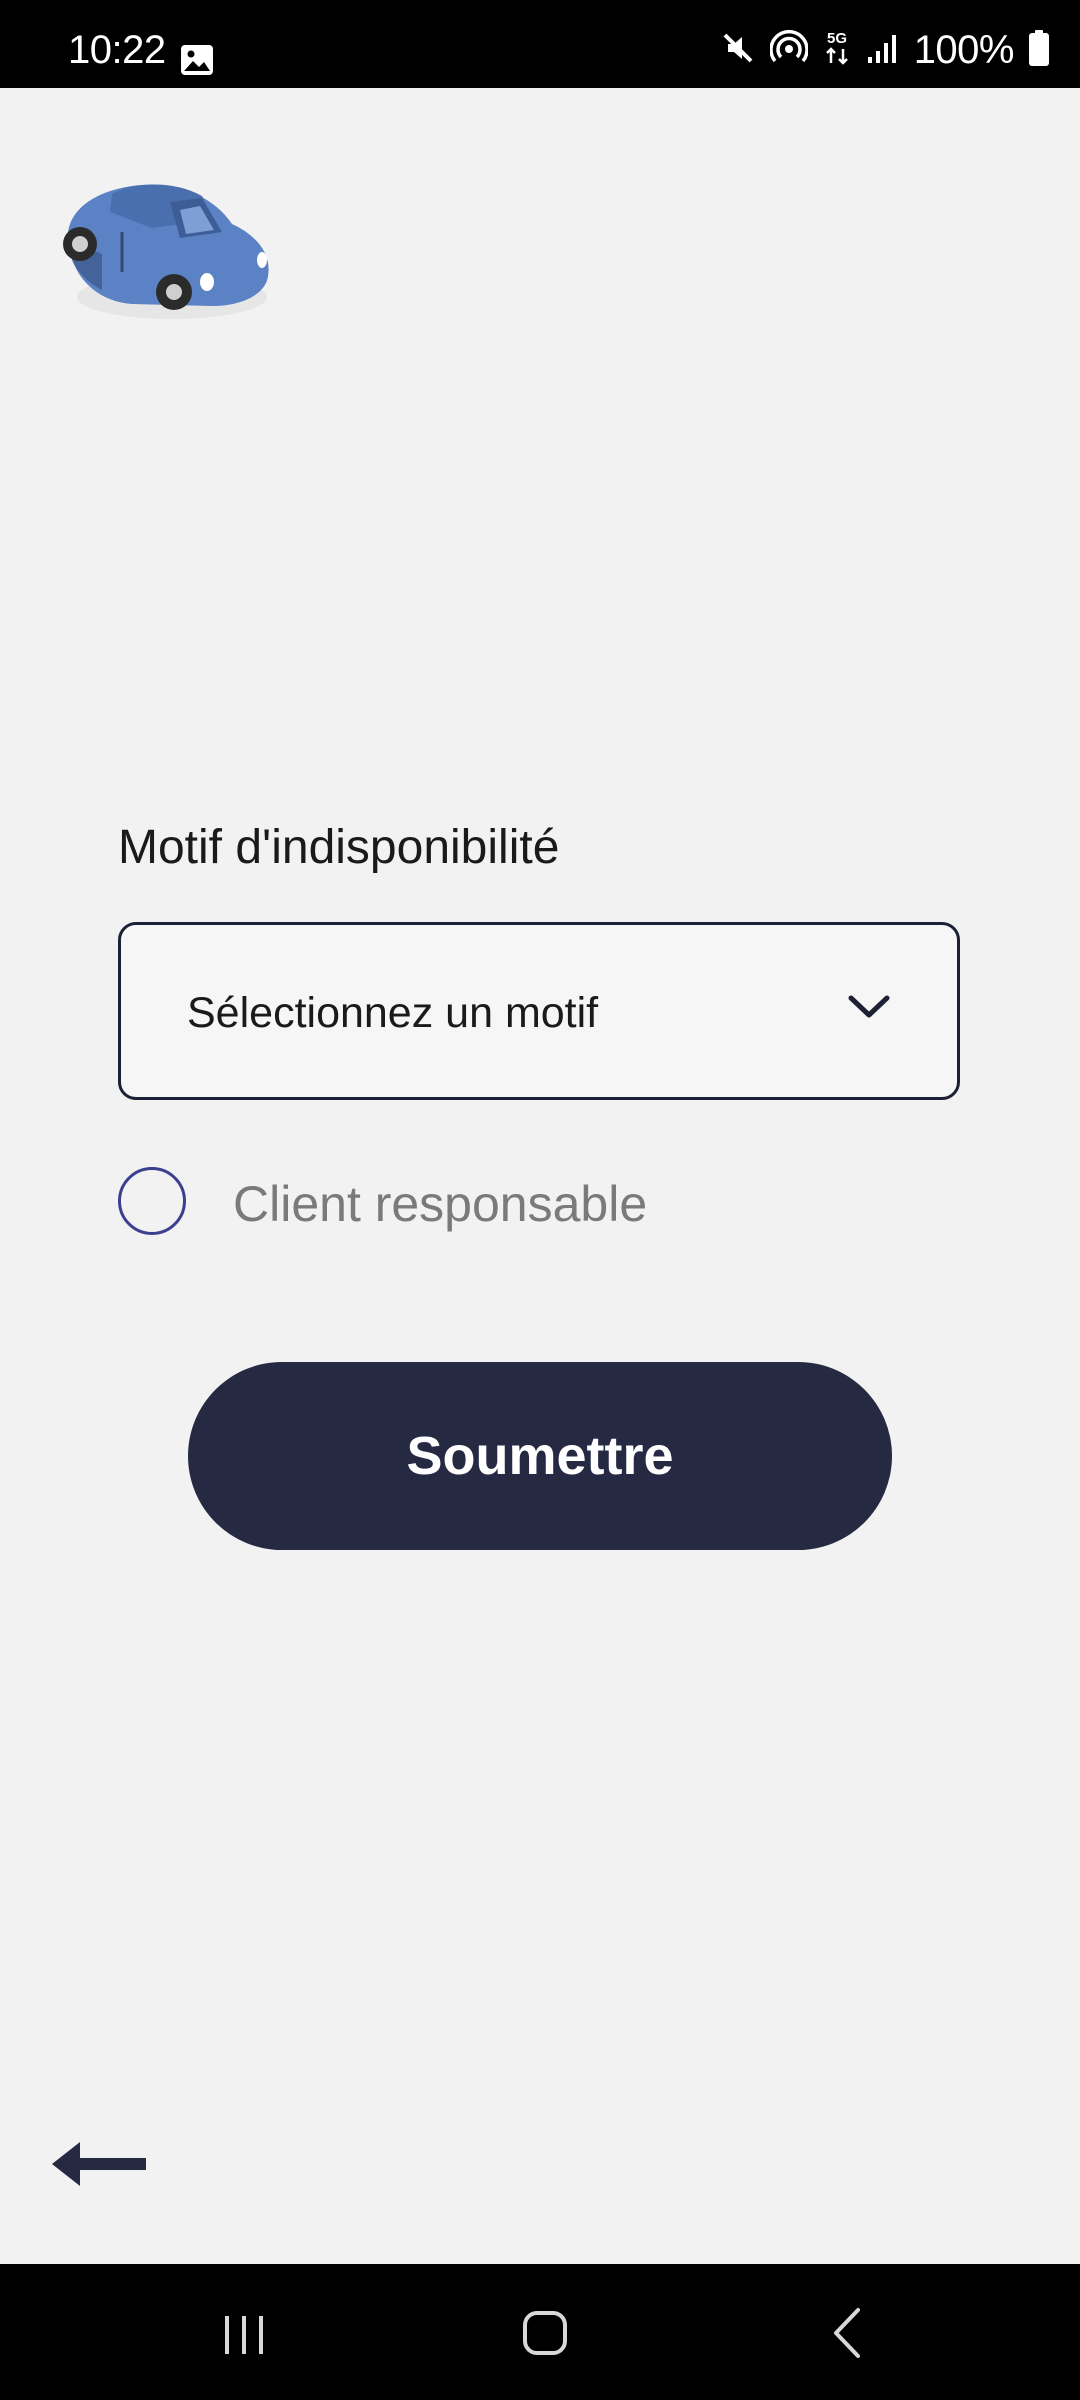 The height and width of the screenshot is (2400, 1080). Describe the element at coordinates (244, 2333) in the screenshot. I see `recent-apps-icon` at that location.